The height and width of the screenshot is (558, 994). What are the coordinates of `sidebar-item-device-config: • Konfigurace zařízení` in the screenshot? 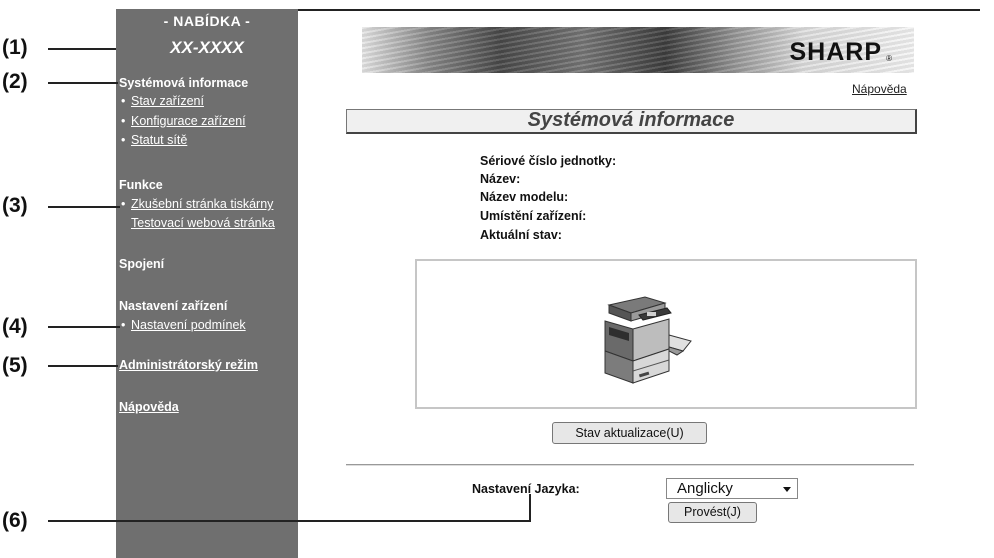 It's located at (183, 121).